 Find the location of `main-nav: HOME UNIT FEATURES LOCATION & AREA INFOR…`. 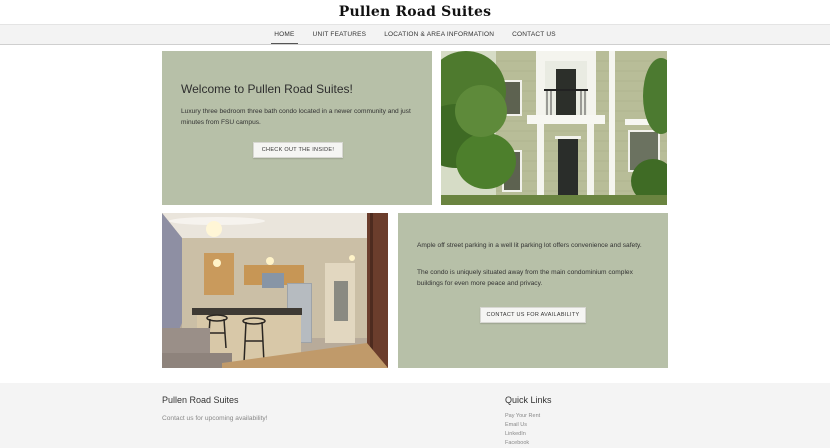

main-nav: HOME UNIT FEATURES LOCATION & AREA INFOR… is located at coordinates (415, 34).